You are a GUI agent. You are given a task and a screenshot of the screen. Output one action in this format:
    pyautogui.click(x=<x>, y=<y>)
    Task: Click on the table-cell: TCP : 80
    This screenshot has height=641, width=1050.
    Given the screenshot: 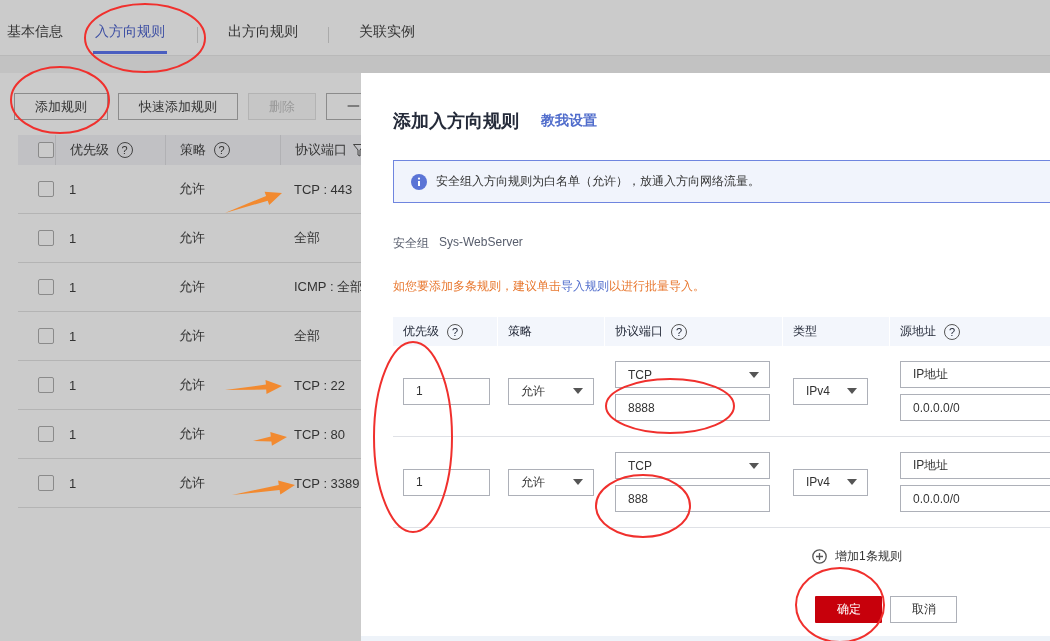 What is the action you would take?
    pyautogui.click(x=320, y=434)
    